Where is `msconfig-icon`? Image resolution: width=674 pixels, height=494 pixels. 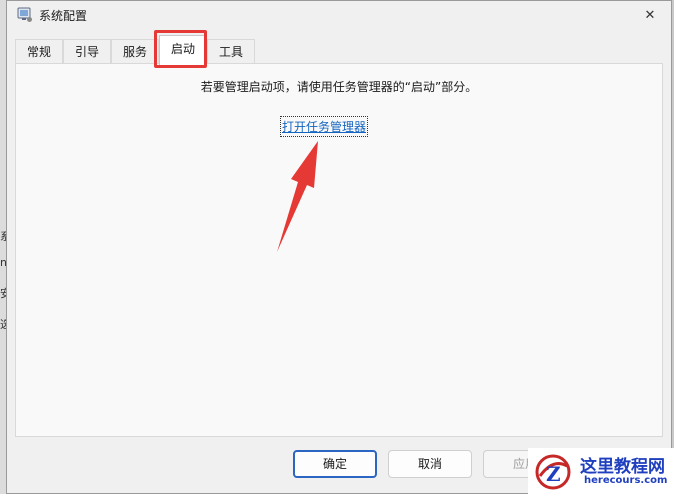 msconfig-icon is located at coordinates (25, 15).